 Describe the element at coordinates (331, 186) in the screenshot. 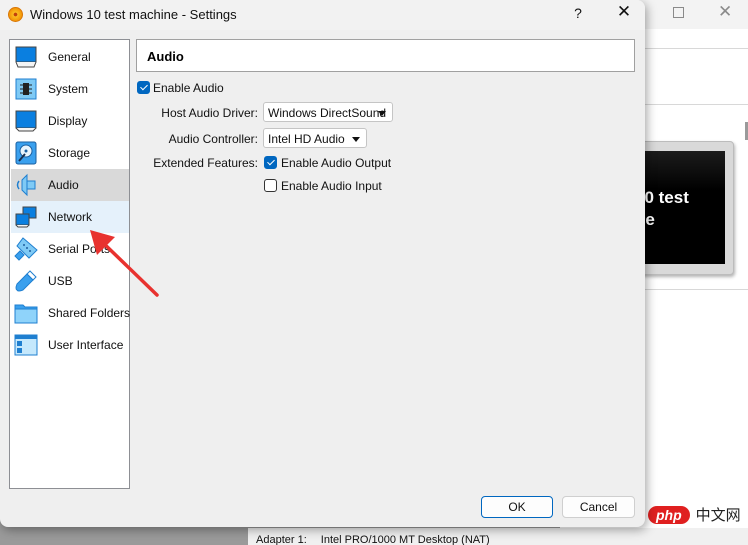

I see `enable-audio-input-label: Enable Audio Input` at that location.